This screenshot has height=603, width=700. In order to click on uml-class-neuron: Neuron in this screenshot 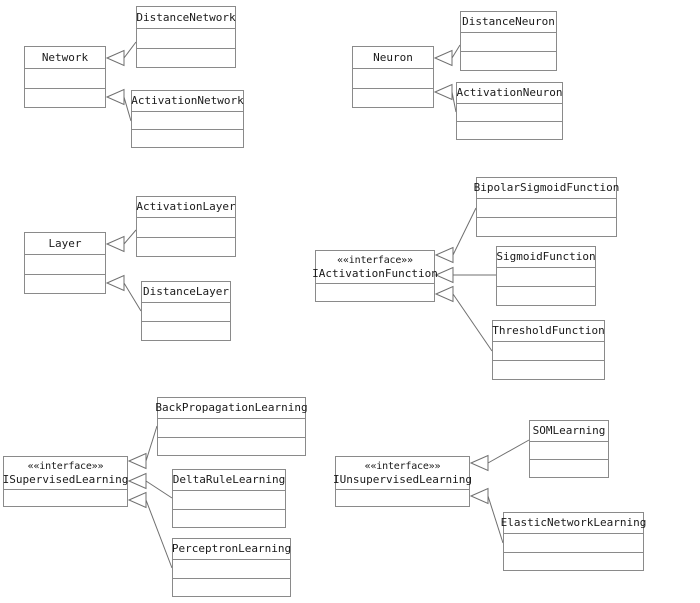, I will do `click(393, 77)`.